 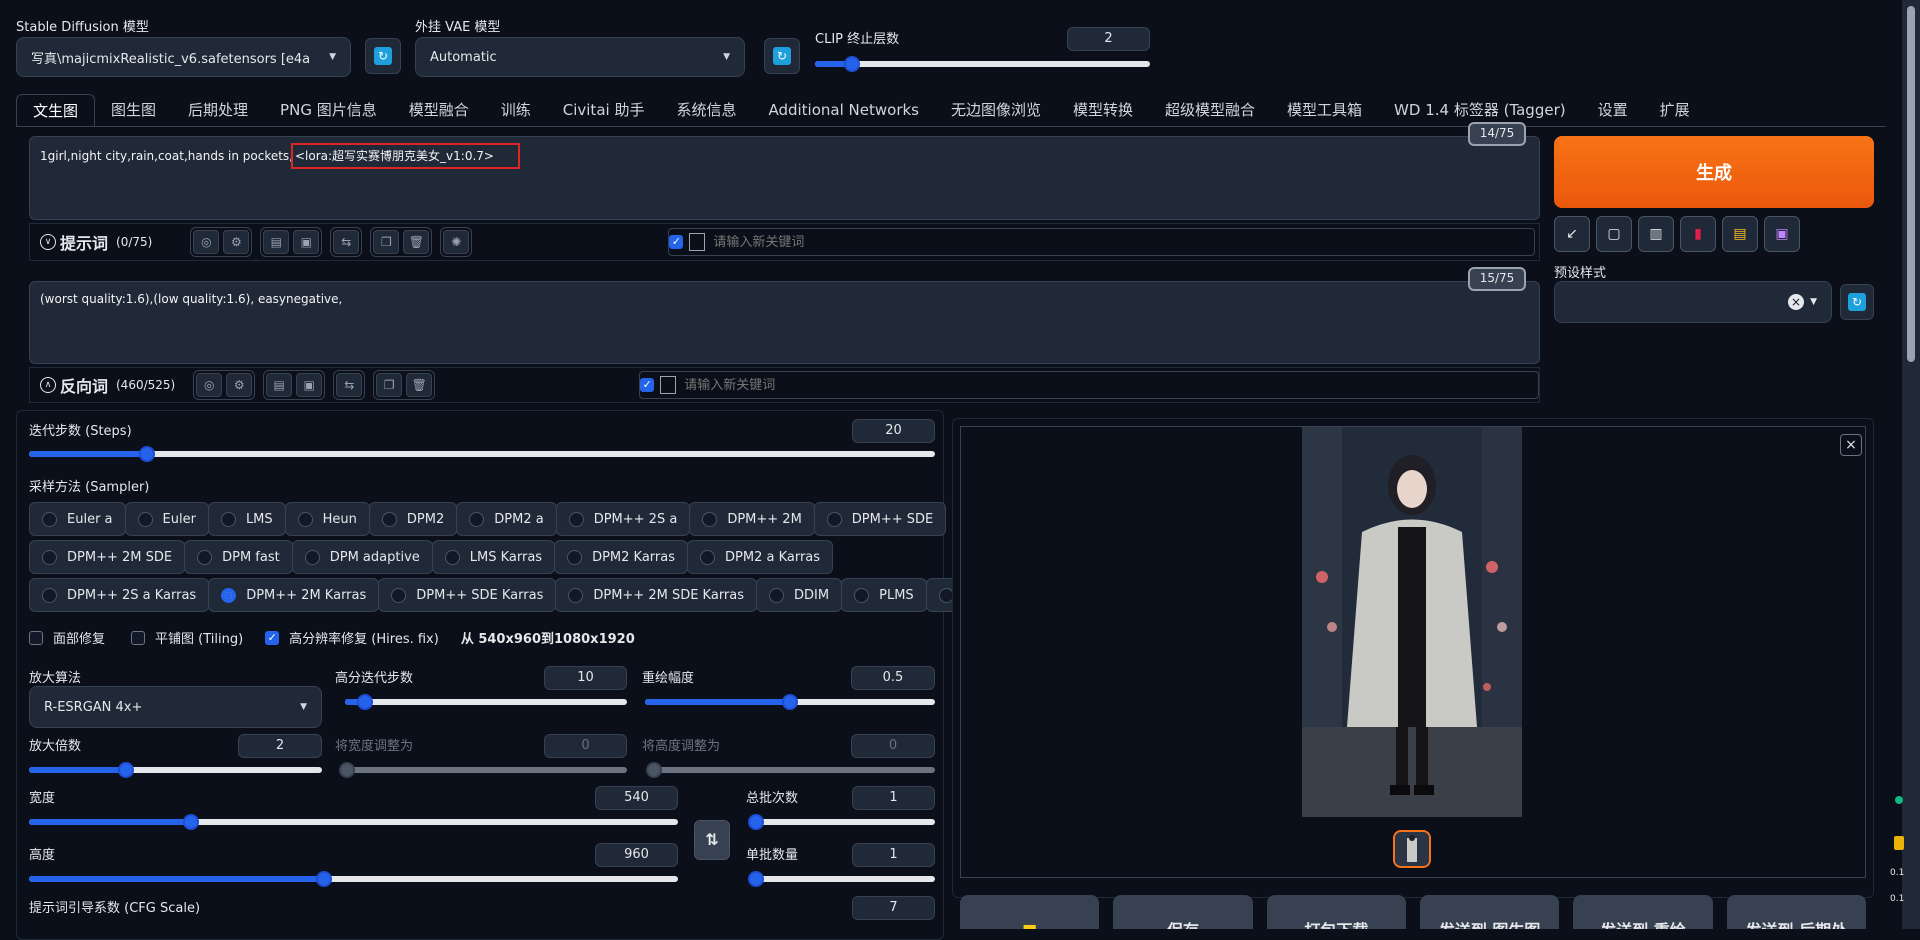 What do you see at coordinates (1857, 302) in the screenshot?
I see `style-refresh-button: ↻` at bounding box center [1857, 302].